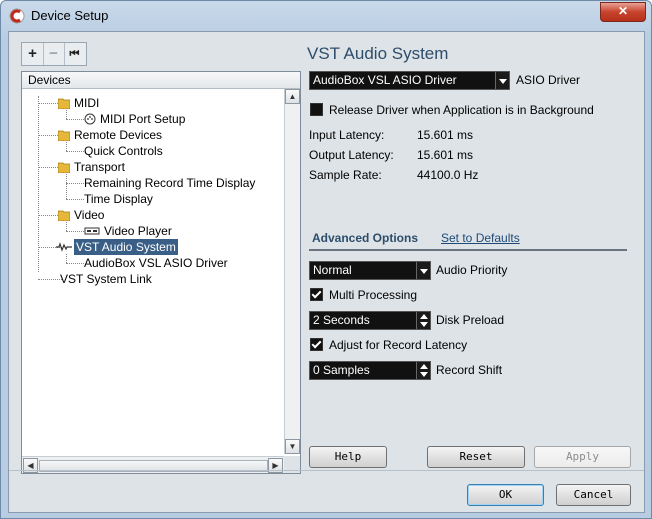  I want to click on remove-device-button: −, so click(54, 54).